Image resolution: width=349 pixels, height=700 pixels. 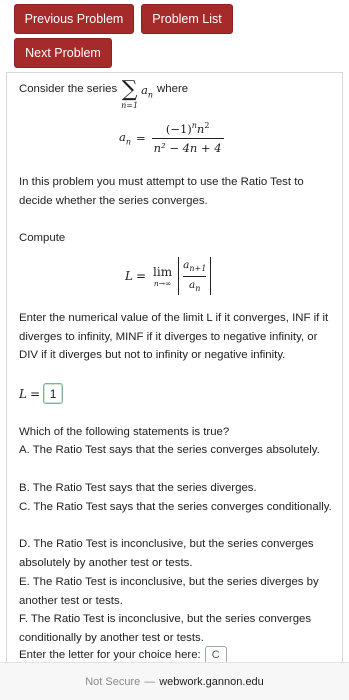 What do you see at coordinates (110, 655) in the screenshot?
I see `choice-prompt: Enter the letter for your choice here:` at bounding box center [110, 655].